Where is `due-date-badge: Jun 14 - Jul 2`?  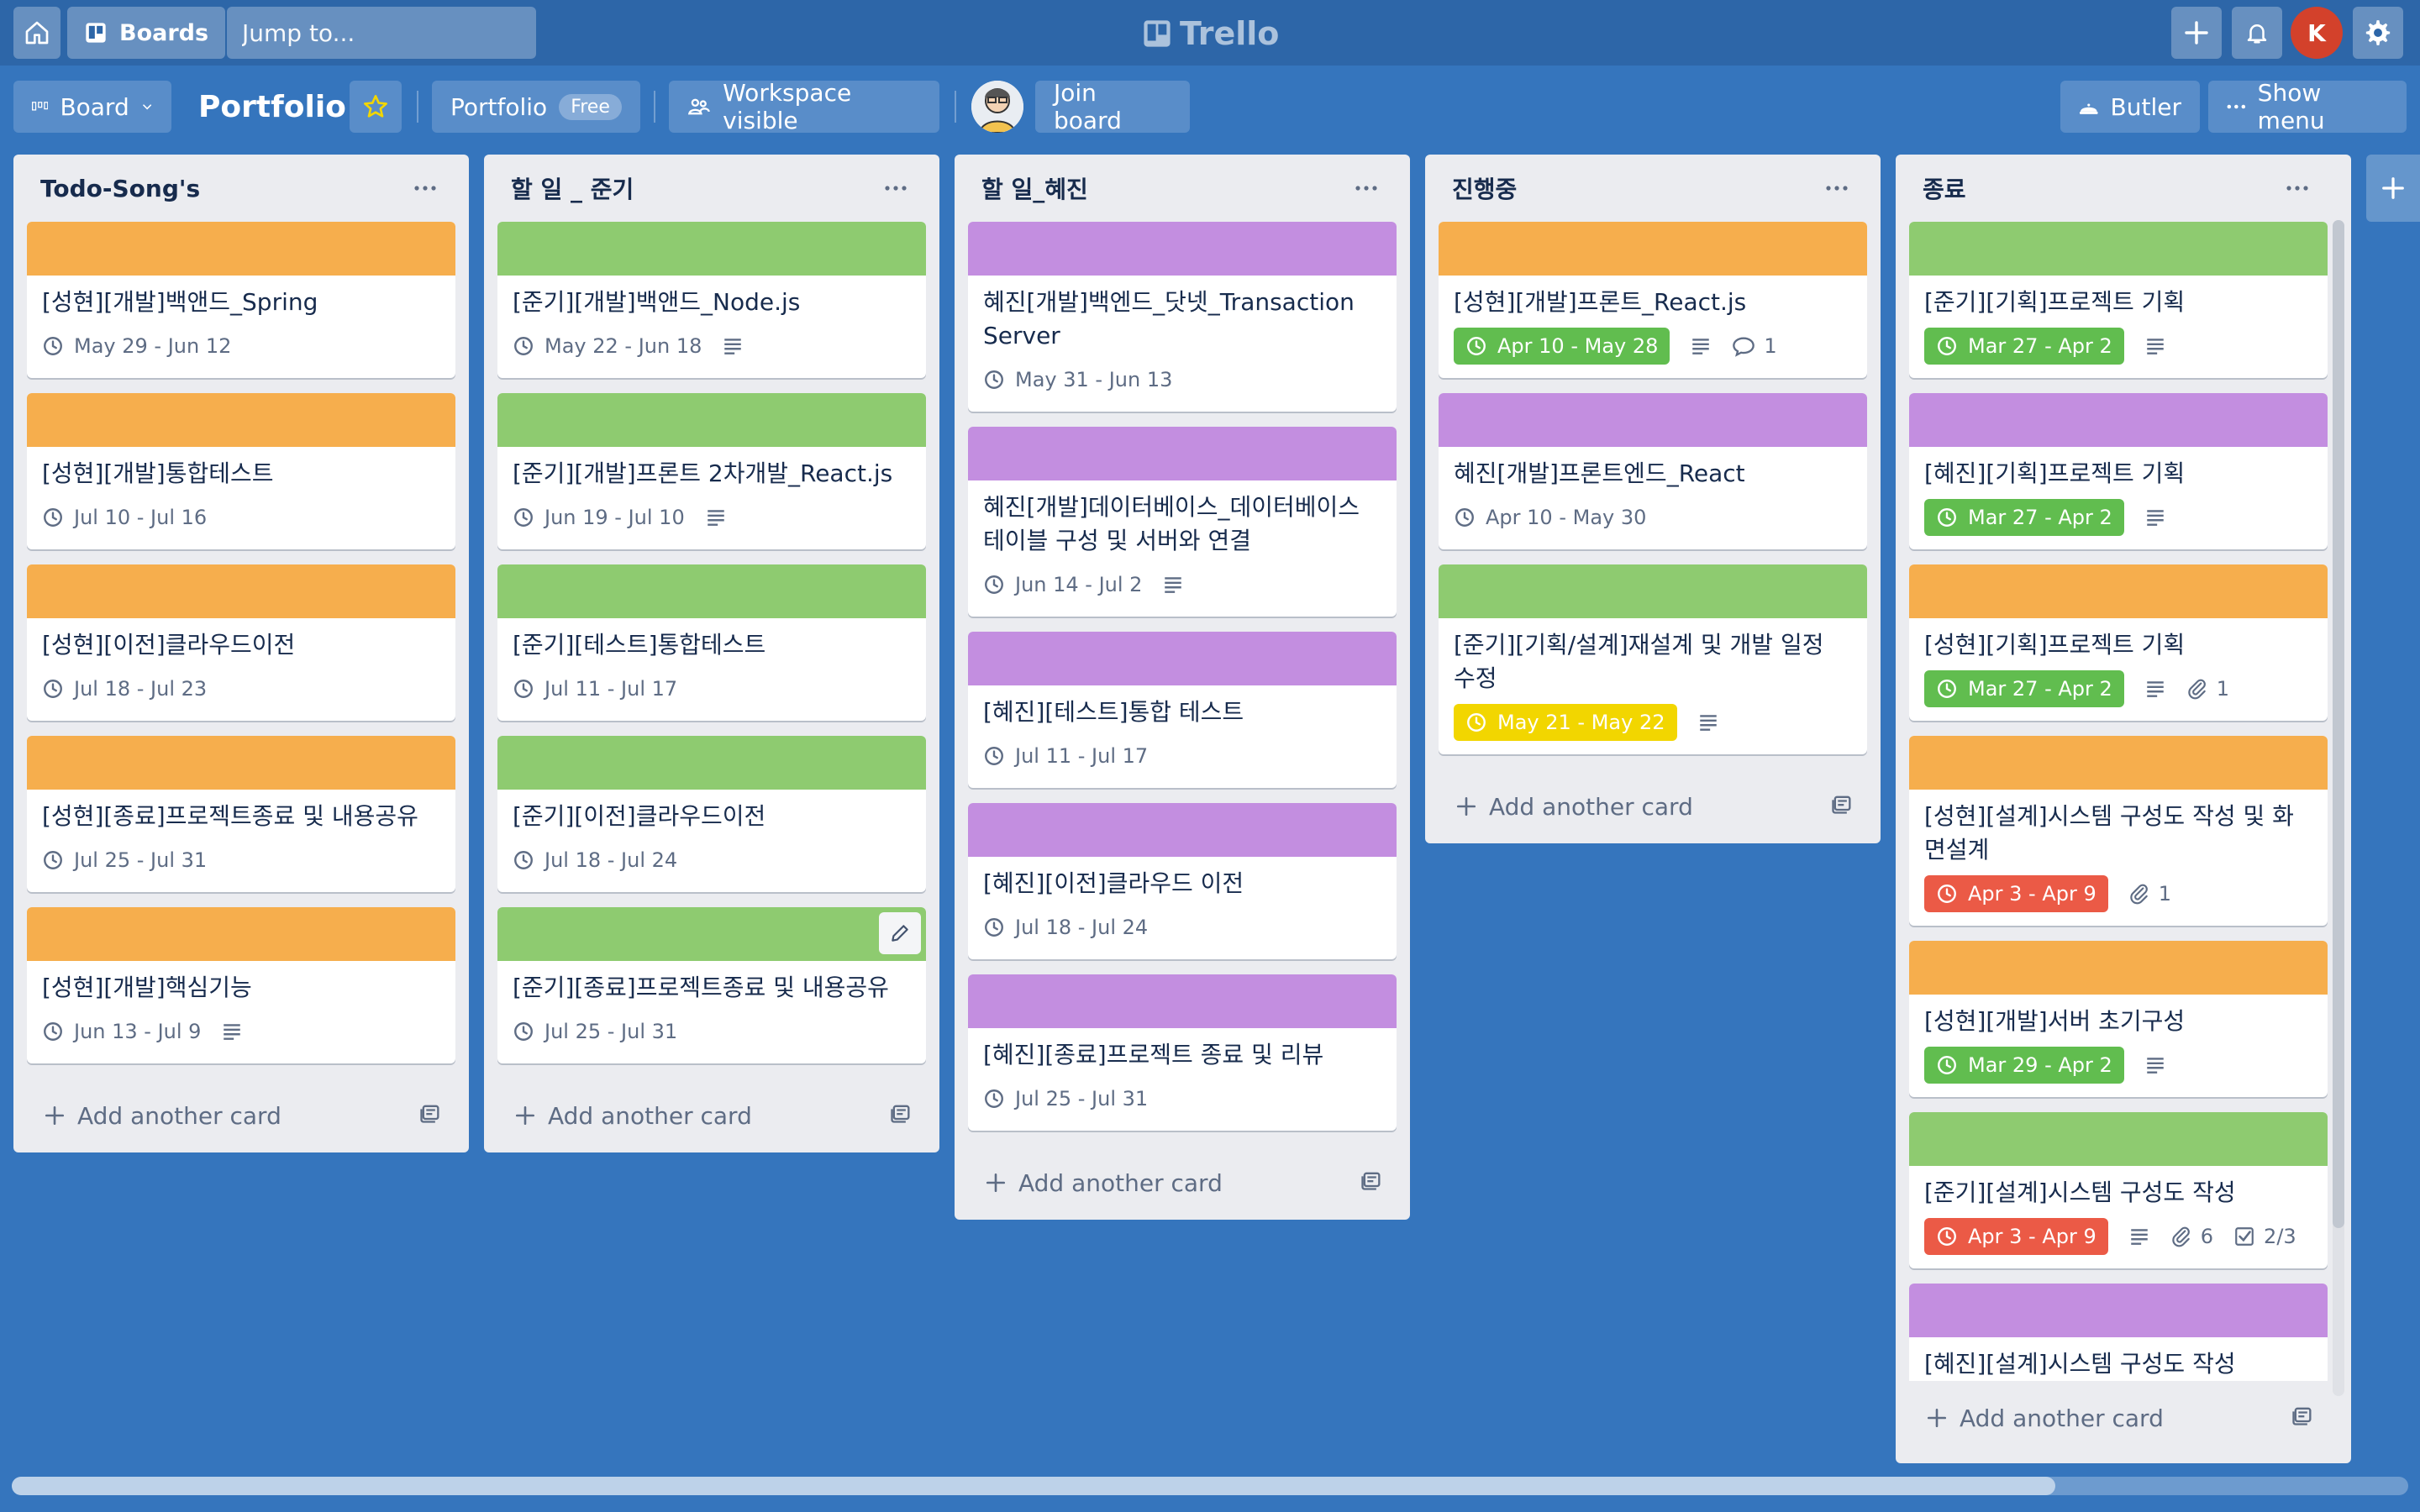
due-date-badge: Jun 14 - Jul 2 is located at coordinates (1062, 584).